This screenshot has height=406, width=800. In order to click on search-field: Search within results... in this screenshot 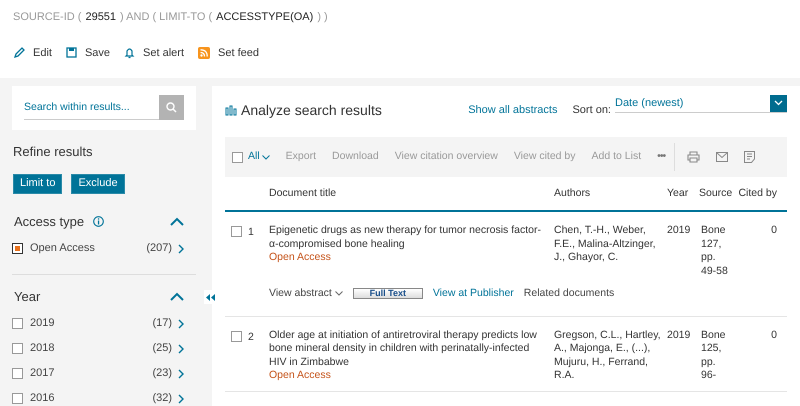, I will do `click(91, 107)`.